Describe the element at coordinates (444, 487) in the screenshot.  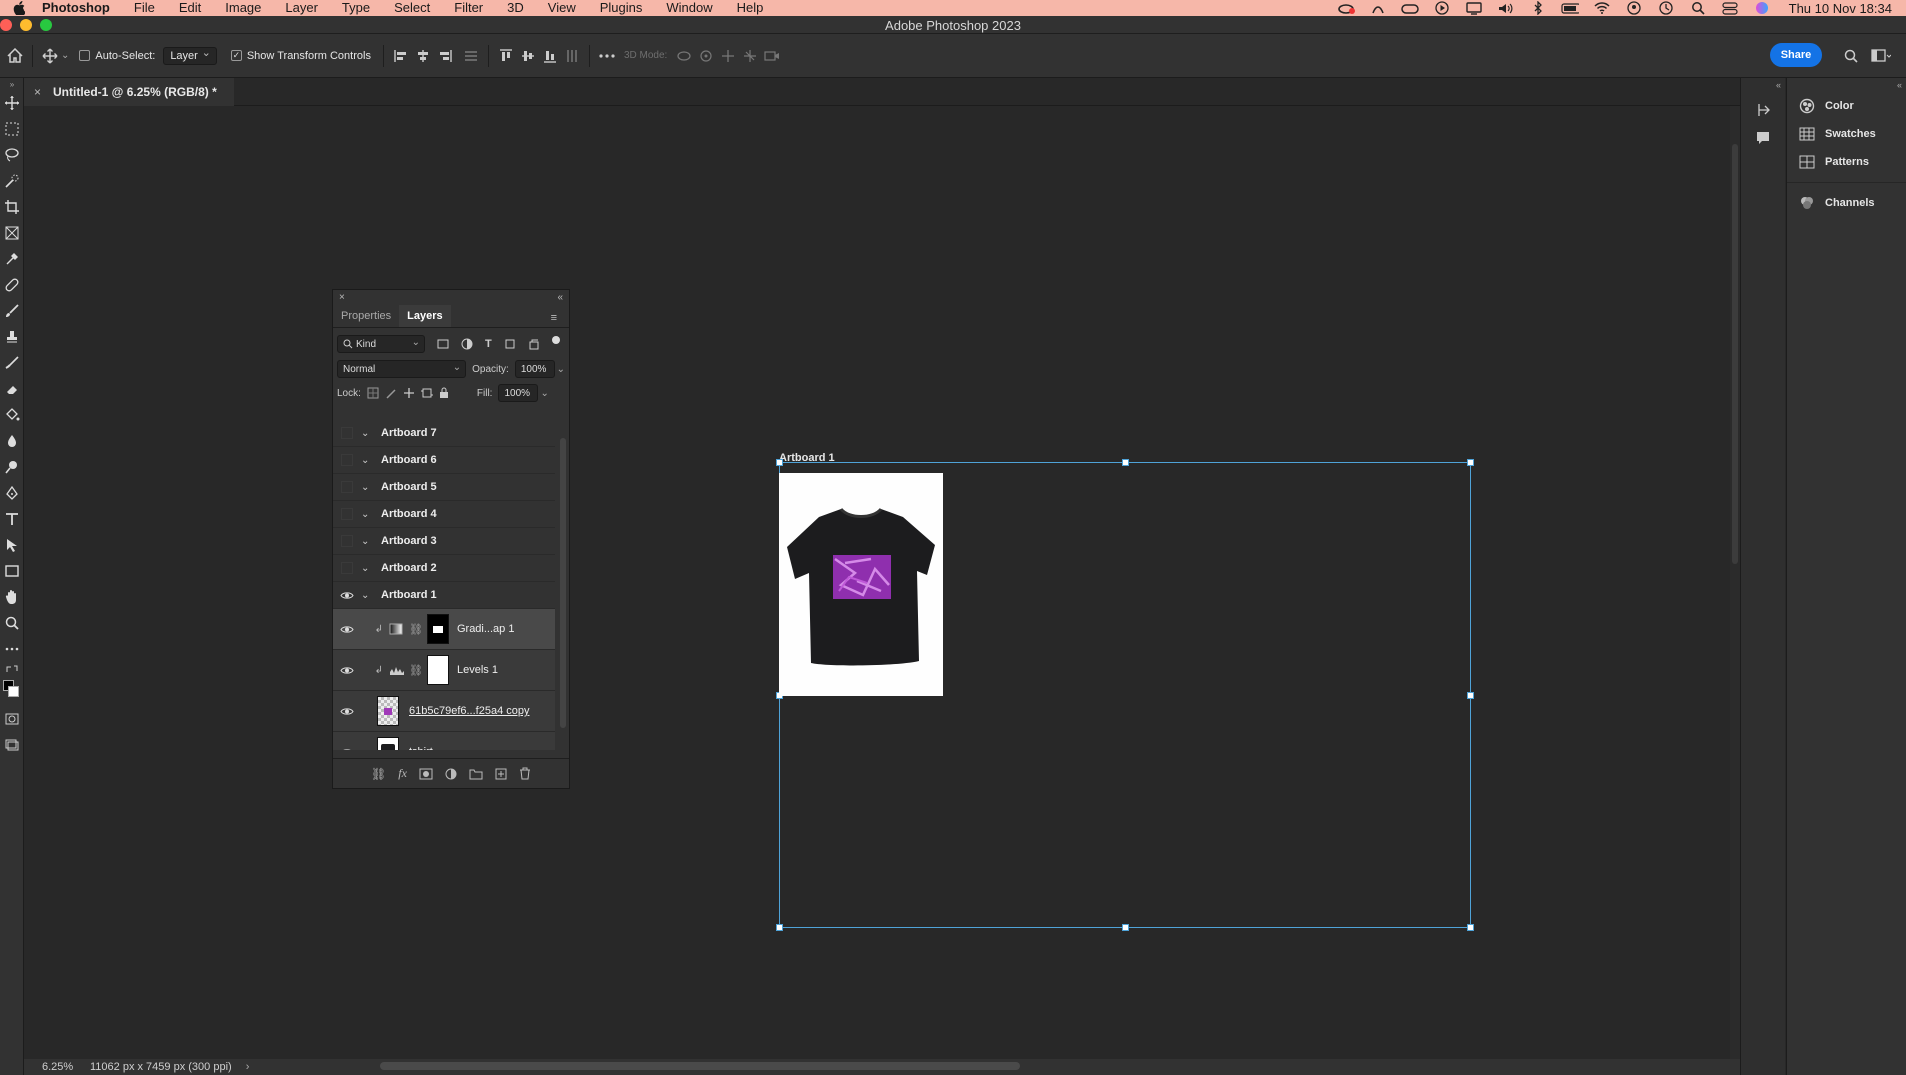
I see `layer-row: ⌄ Artboard 5` at that location.